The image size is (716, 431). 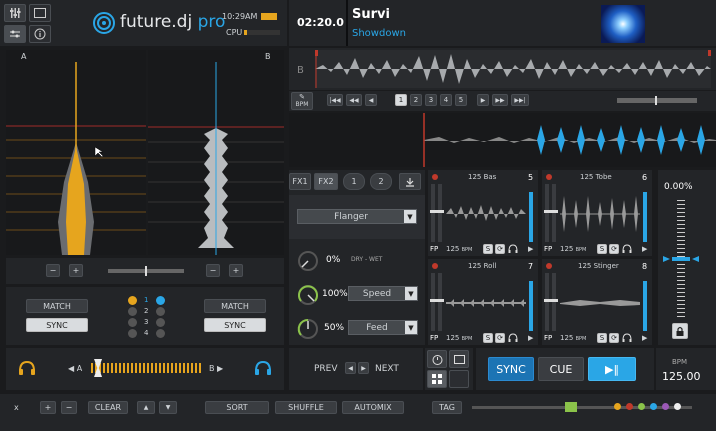 I want to click on nav-fwd-button: ▶▶, so click(x=500, y=100).